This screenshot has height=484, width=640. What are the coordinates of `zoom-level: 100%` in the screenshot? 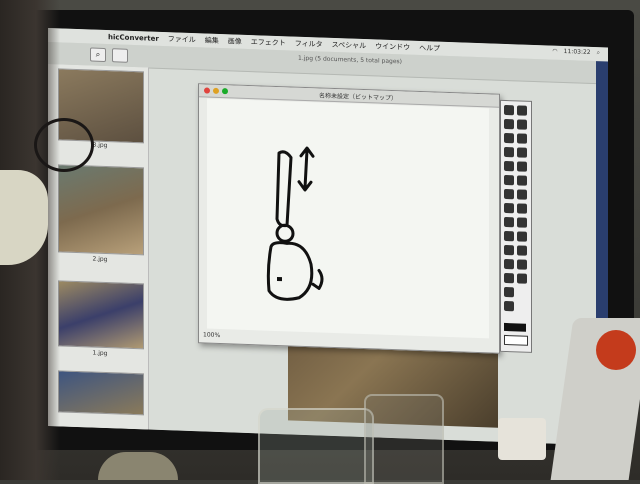 It's located at (248, 337).